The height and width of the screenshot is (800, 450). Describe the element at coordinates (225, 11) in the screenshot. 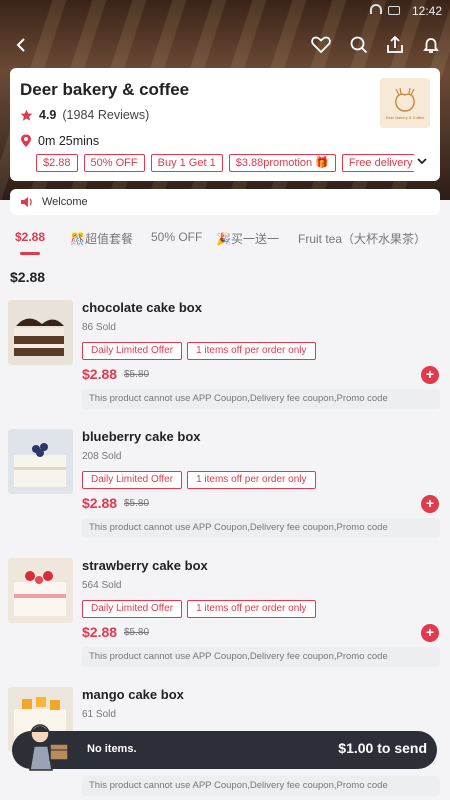

I see `status-bar: 12:42` at that location.